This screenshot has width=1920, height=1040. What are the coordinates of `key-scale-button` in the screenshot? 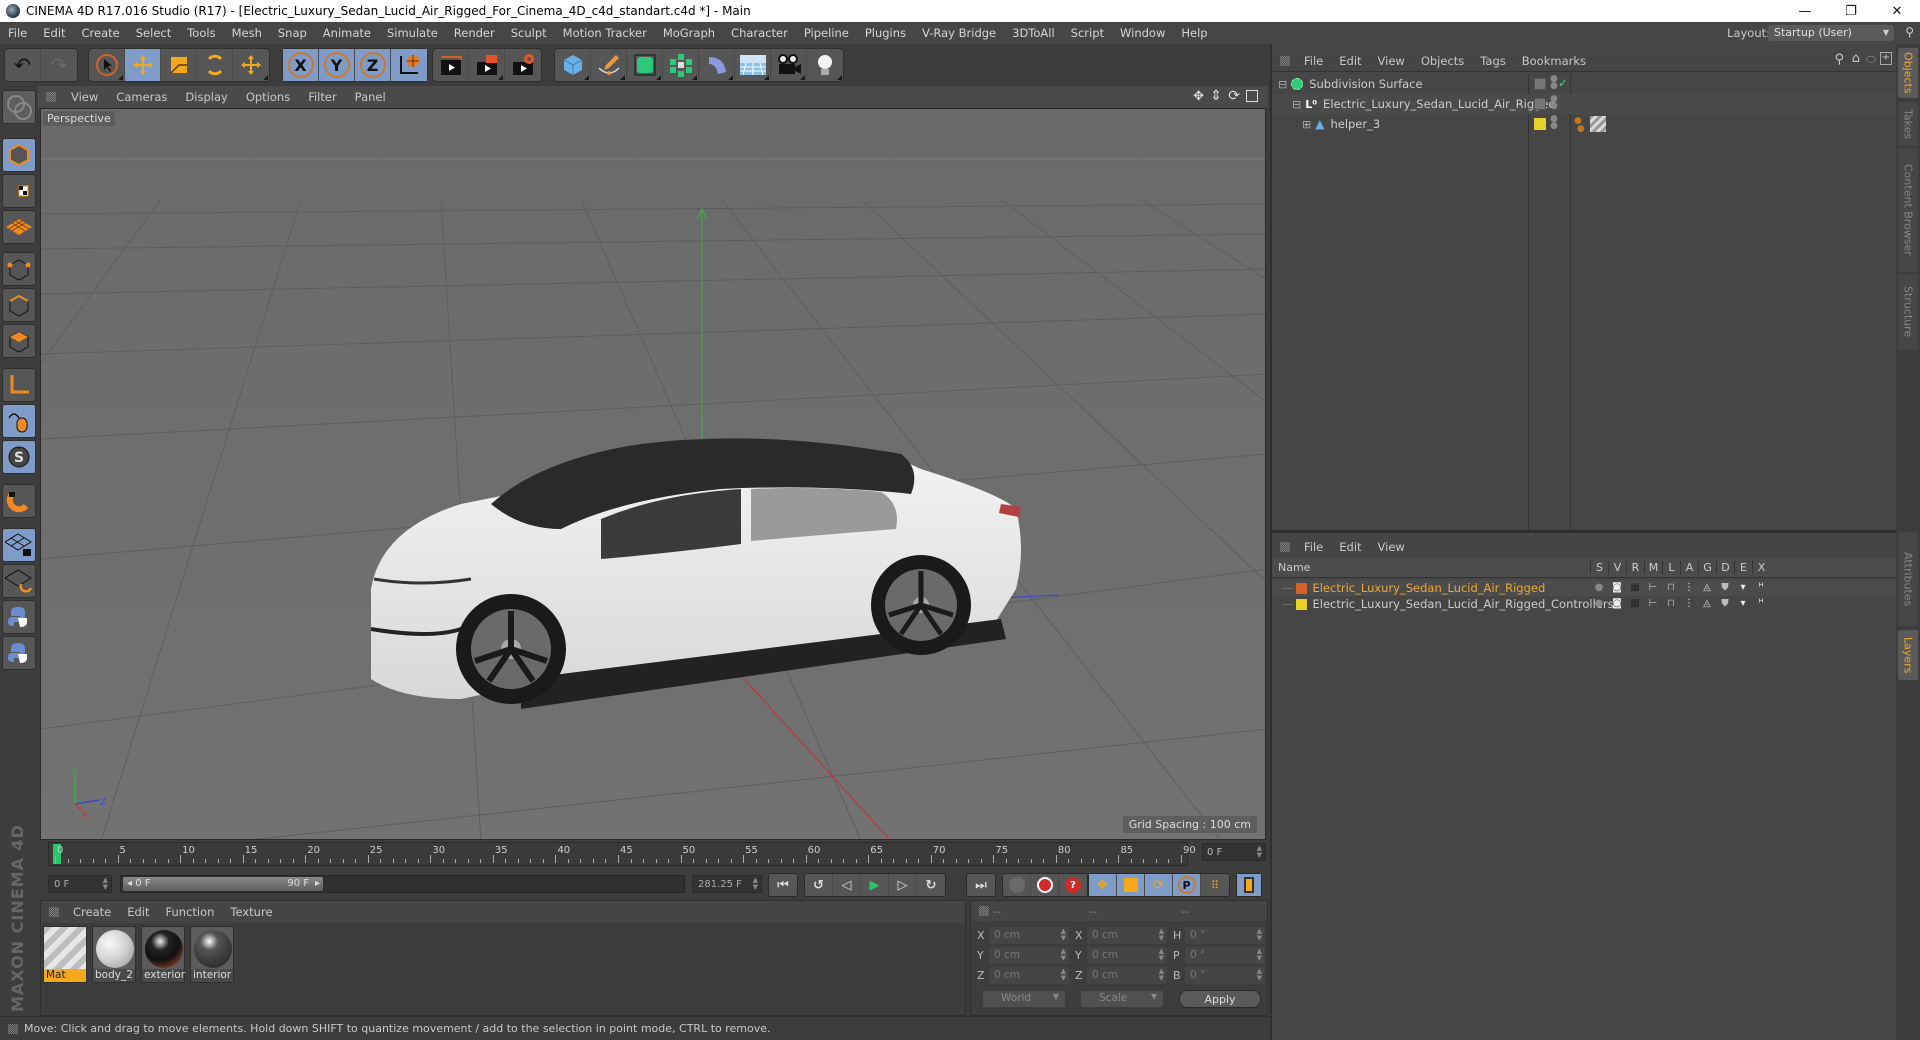 It's located at (1131, 885).